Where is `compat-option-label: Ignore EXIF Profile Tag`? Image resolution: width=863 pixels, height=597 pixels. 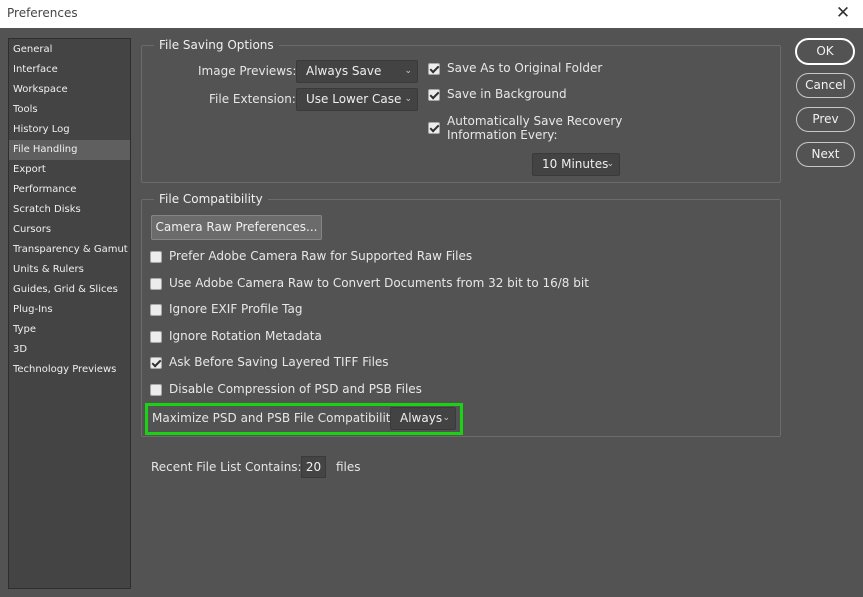
compat-option-label: Ignore EXIF Profile Tag is located at coordinates (236, 309).